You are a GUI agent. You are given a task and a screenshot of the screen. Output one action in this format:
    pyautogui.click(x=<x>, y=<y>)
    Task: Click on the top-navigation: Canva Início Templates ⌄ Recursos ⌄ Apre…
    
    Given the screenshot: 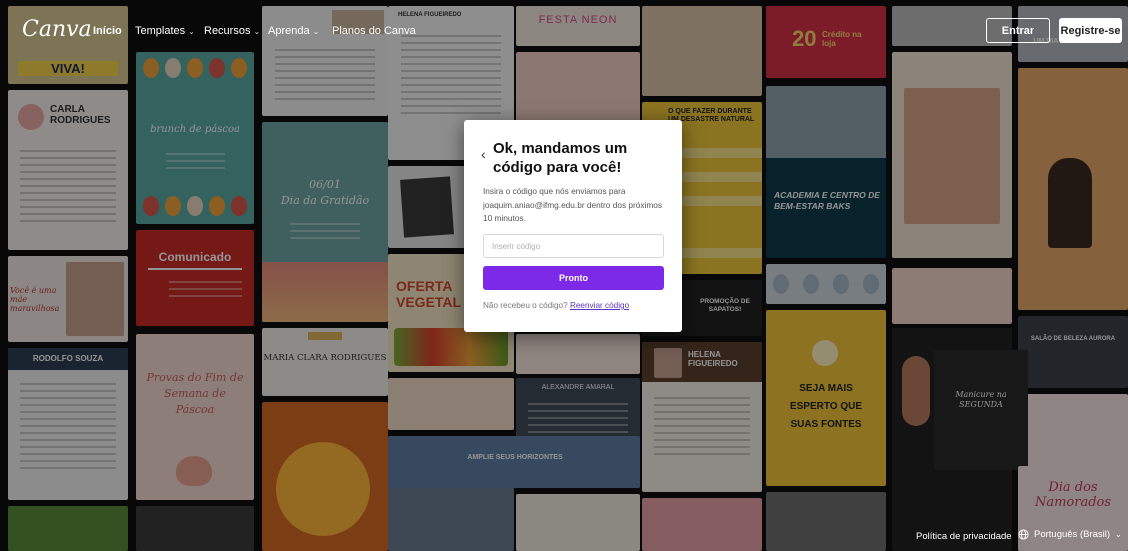 What is the action you would take?
    pyautogui.click(x=564, y=31)
    